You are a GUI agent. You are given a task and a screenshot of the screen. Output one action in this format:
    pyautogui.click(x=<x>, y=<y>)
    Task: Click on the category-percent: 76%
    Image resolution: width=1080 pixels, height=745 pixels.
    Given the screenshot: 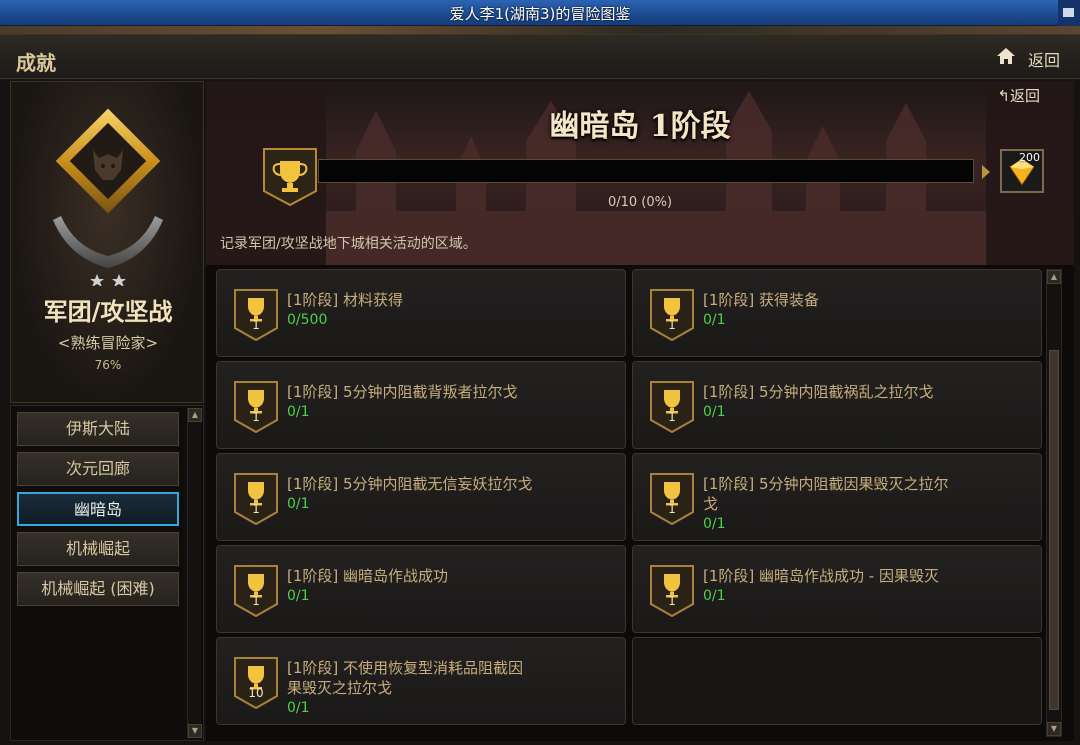 What is the action you would take?
    pyautogui.click(x=108, y=365)
    